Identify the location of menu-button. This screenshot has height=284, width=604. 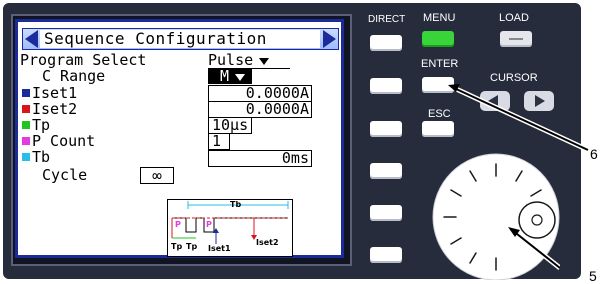
(438, 39).